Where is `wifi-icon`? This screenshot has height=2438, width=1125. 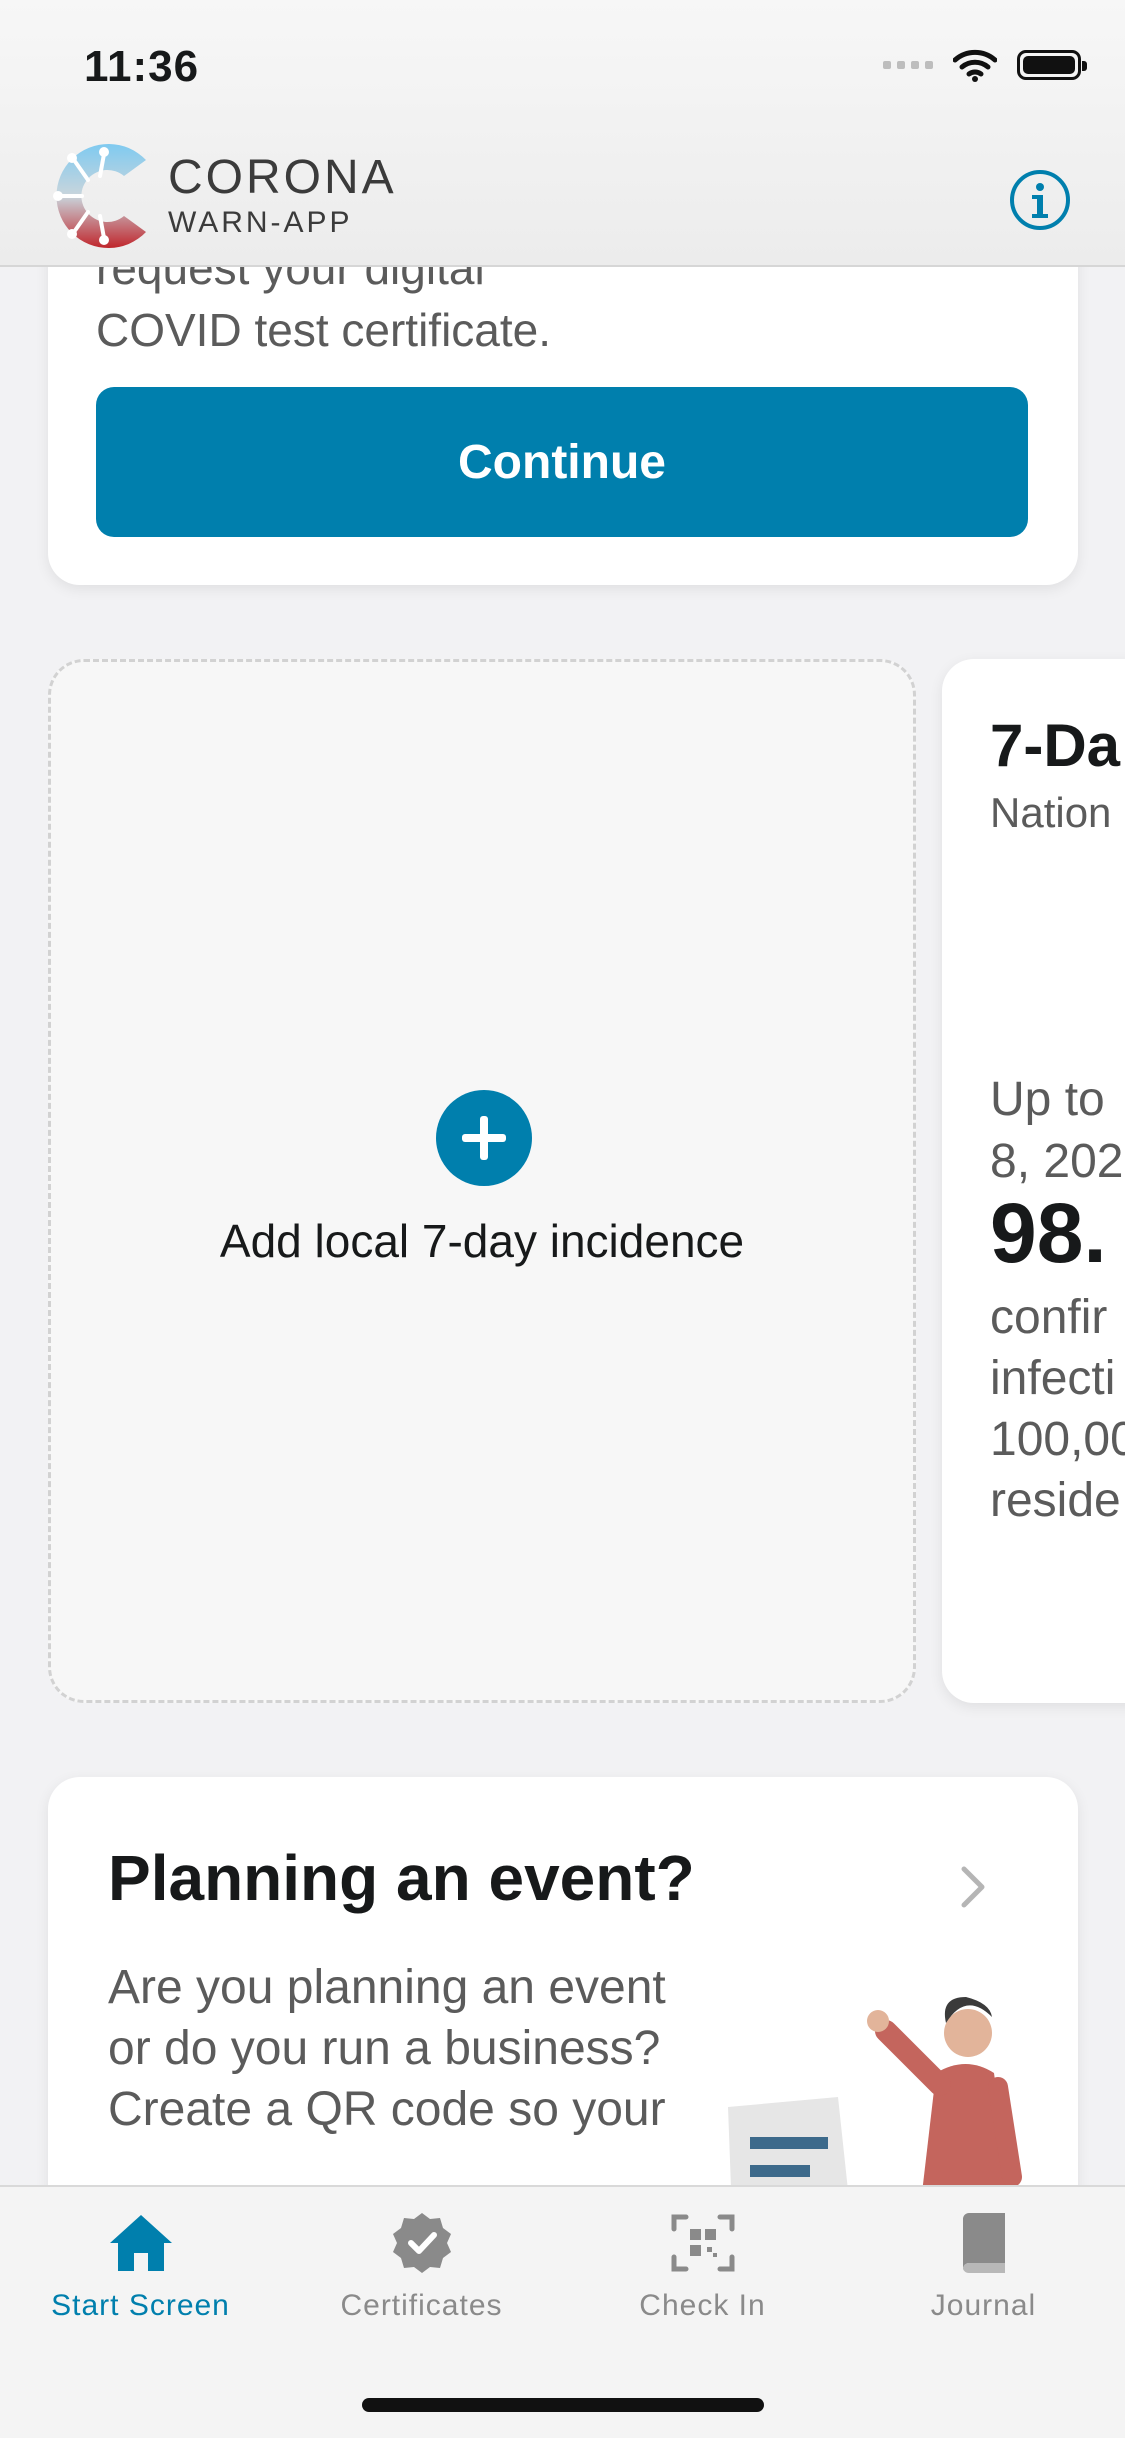 wifi-icon is located at coordinates (975, 65).